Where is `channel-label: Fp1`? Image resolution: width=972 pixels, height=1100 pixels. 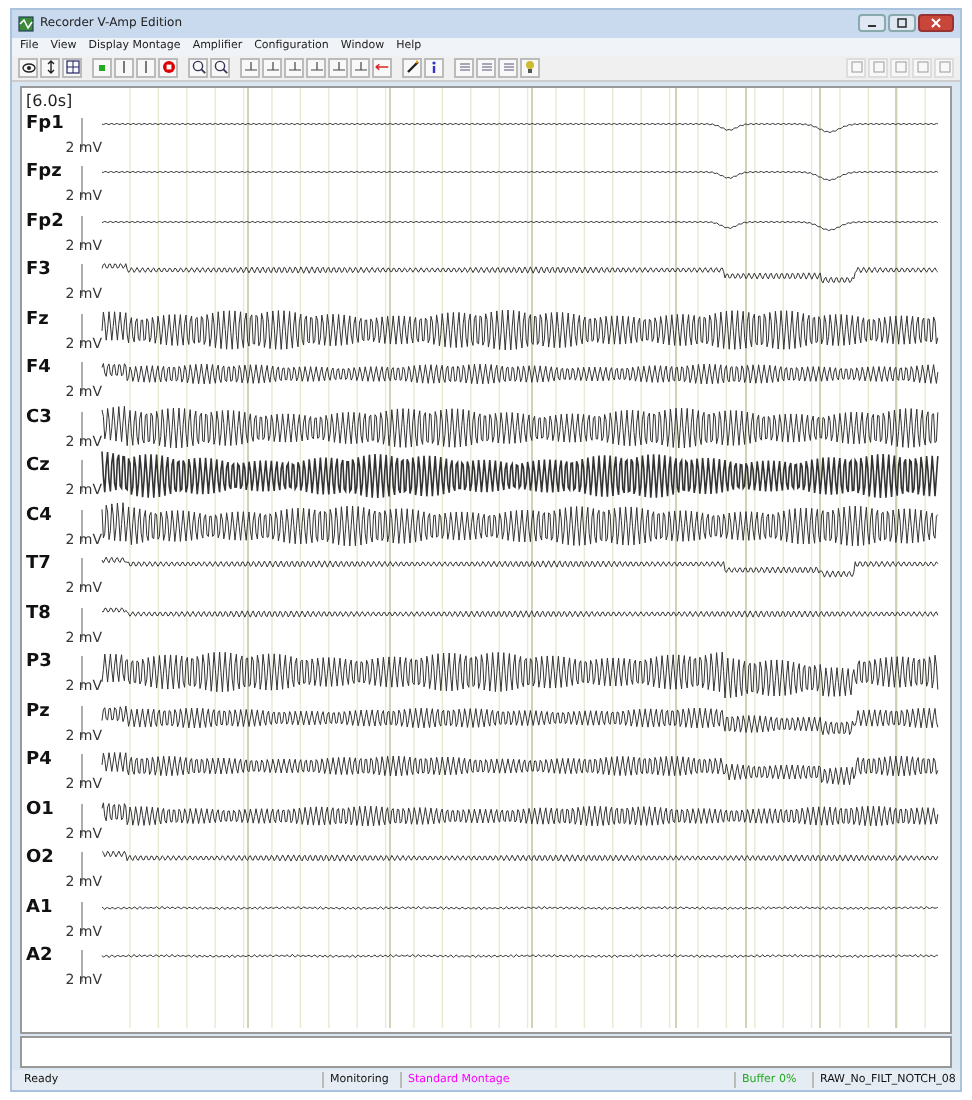 channel-label: Fp1 is located at coordinates (45, 124).